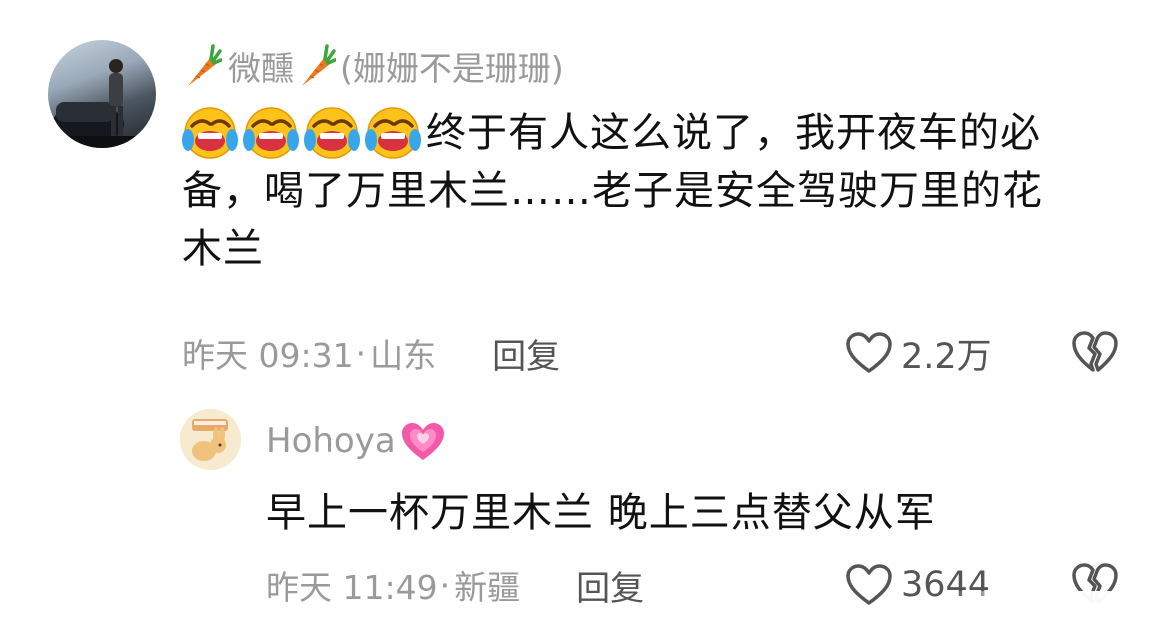  Describe the element at coordinates (1095, 351) in the screenshot. I see `broken-heart-icon` at that location.